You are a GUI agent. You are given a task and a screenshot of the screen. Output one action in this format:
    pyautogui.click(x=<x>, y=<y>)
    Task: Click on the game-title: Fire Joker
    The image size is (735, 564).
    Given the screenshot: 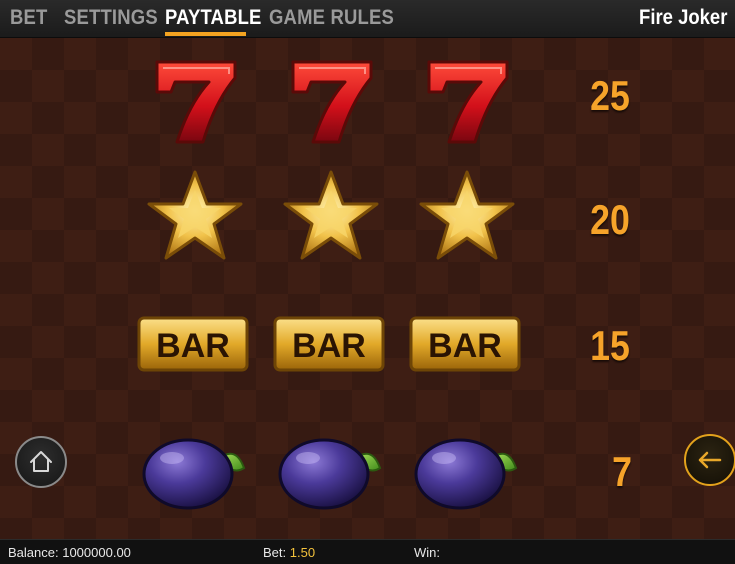 What is the action you would take?
    pyautogui.click(x=682, y=17)
    